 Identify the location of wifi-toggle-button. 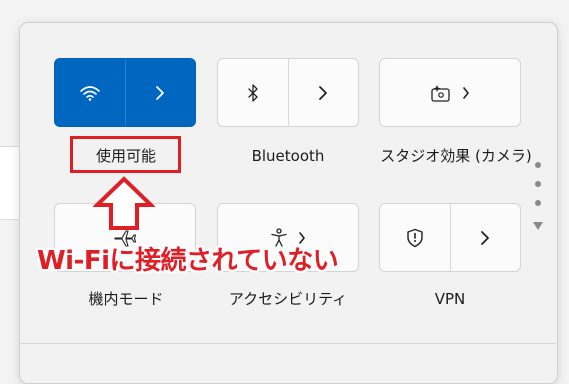
(90, 92).